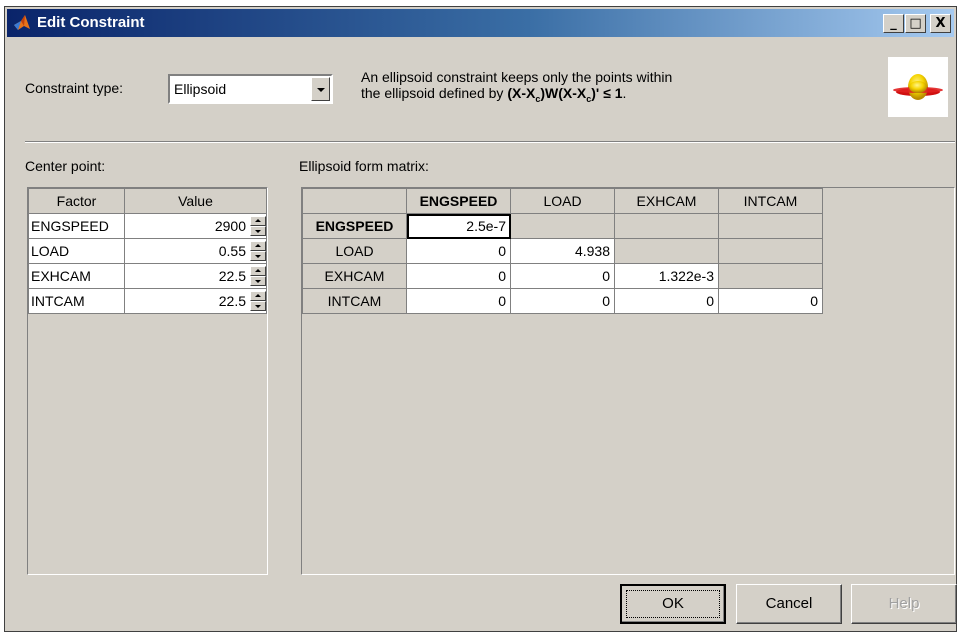 This screenshot has width=958, height=632. I want to click on matrix-cell-intcam-intcam: 0, so click(770, 301).